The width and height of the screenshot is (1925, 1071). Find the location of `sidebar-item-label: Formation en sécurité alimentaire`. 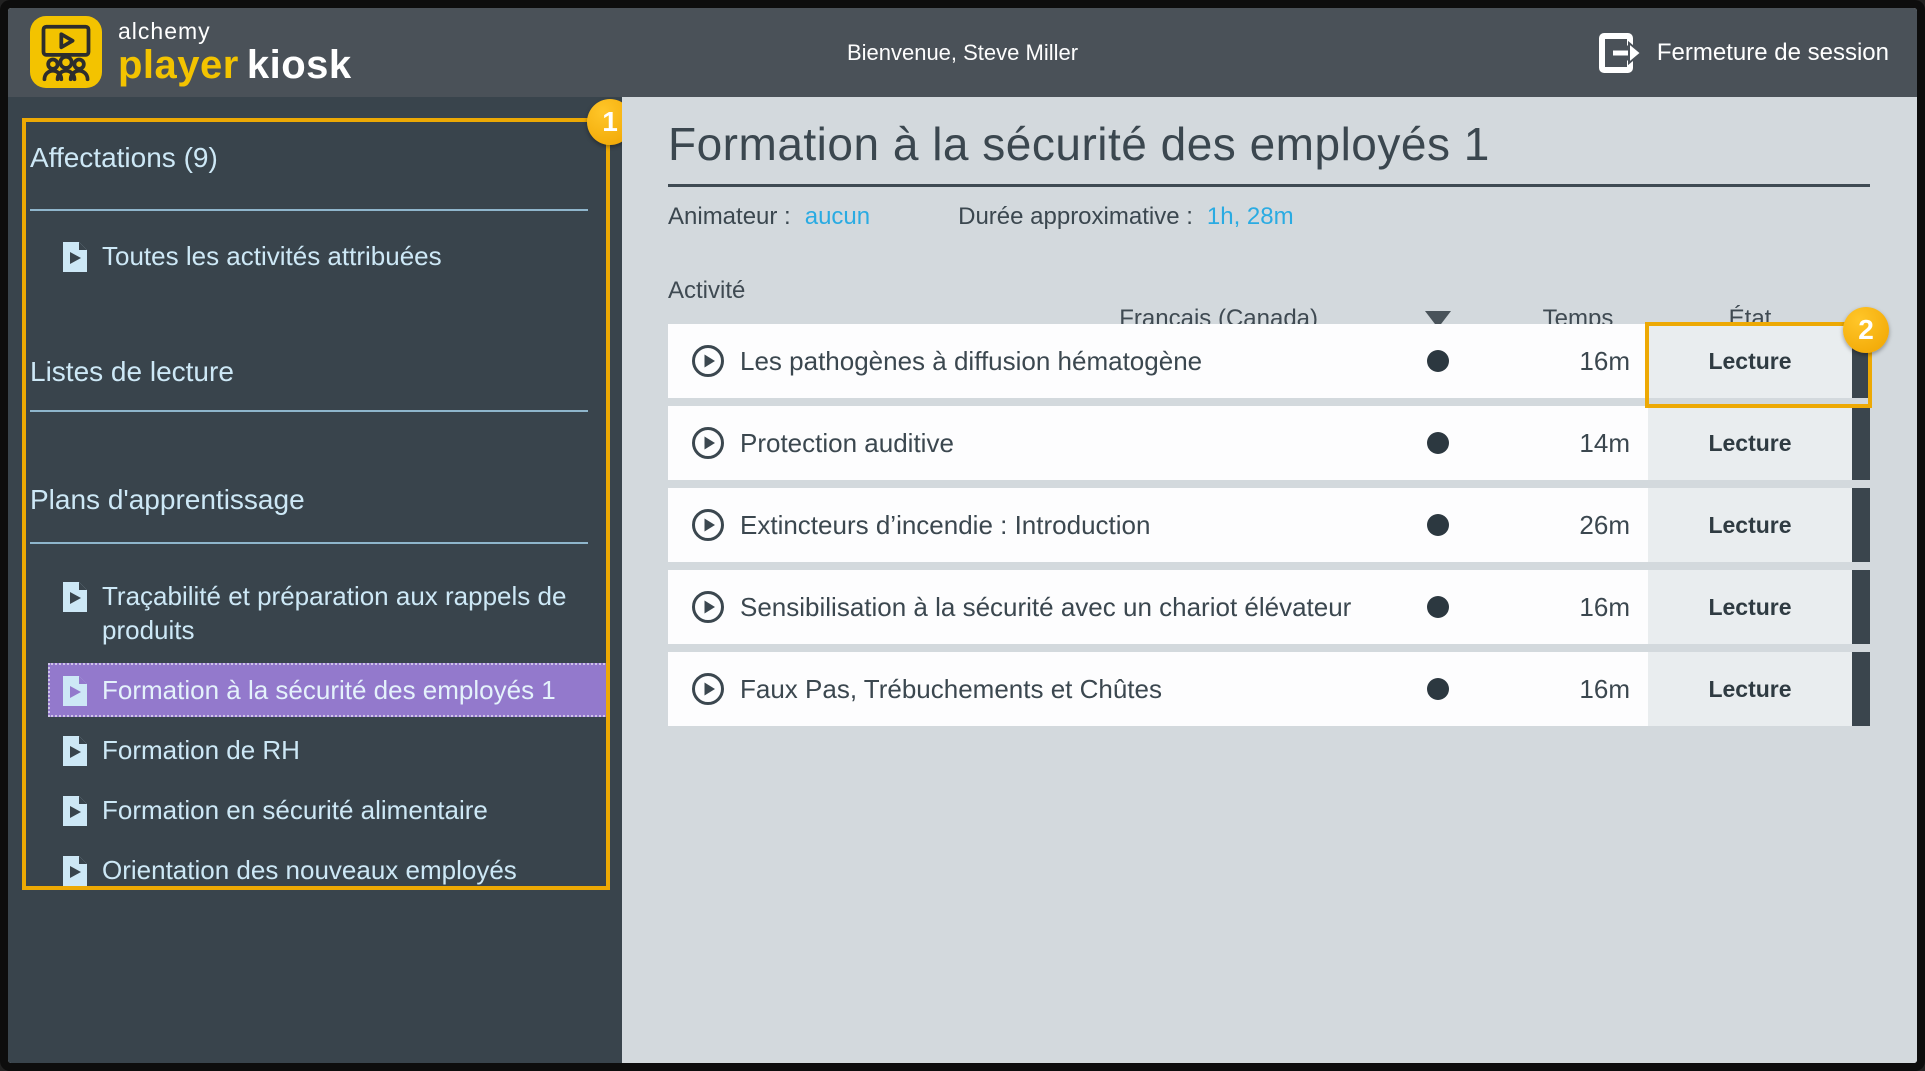

sidebar-item-label: Formation en sécurité alimentaire is located at coordinates (295, 810).